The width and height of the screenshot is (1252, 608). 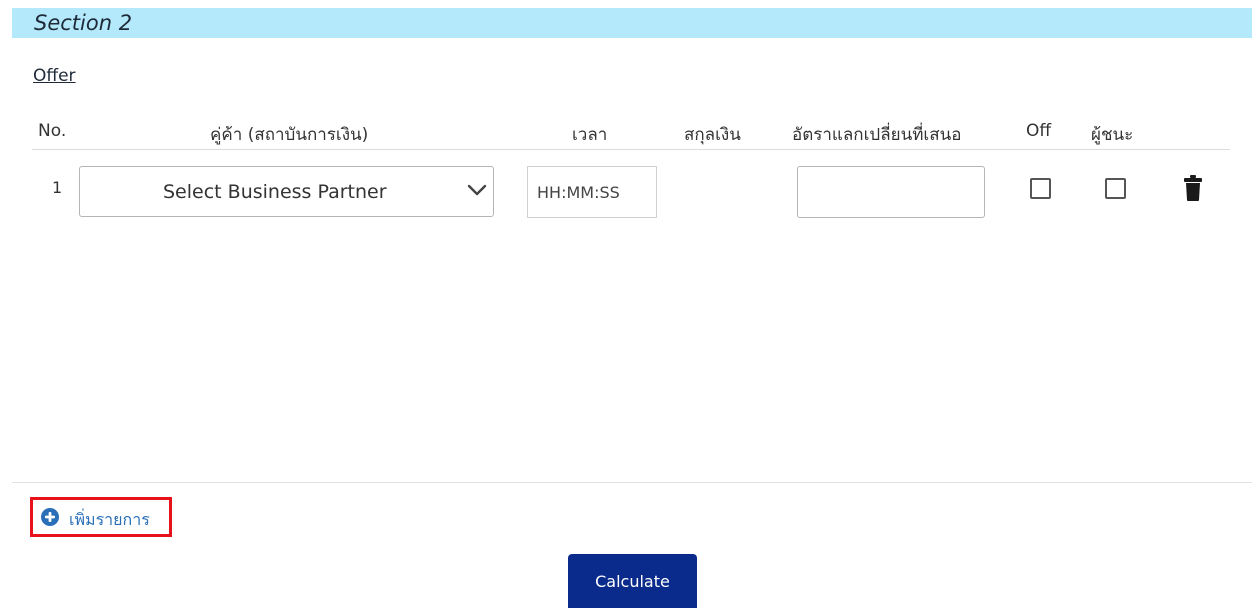 I want to click on section-header: Section 2, so click(x=632, y=23).